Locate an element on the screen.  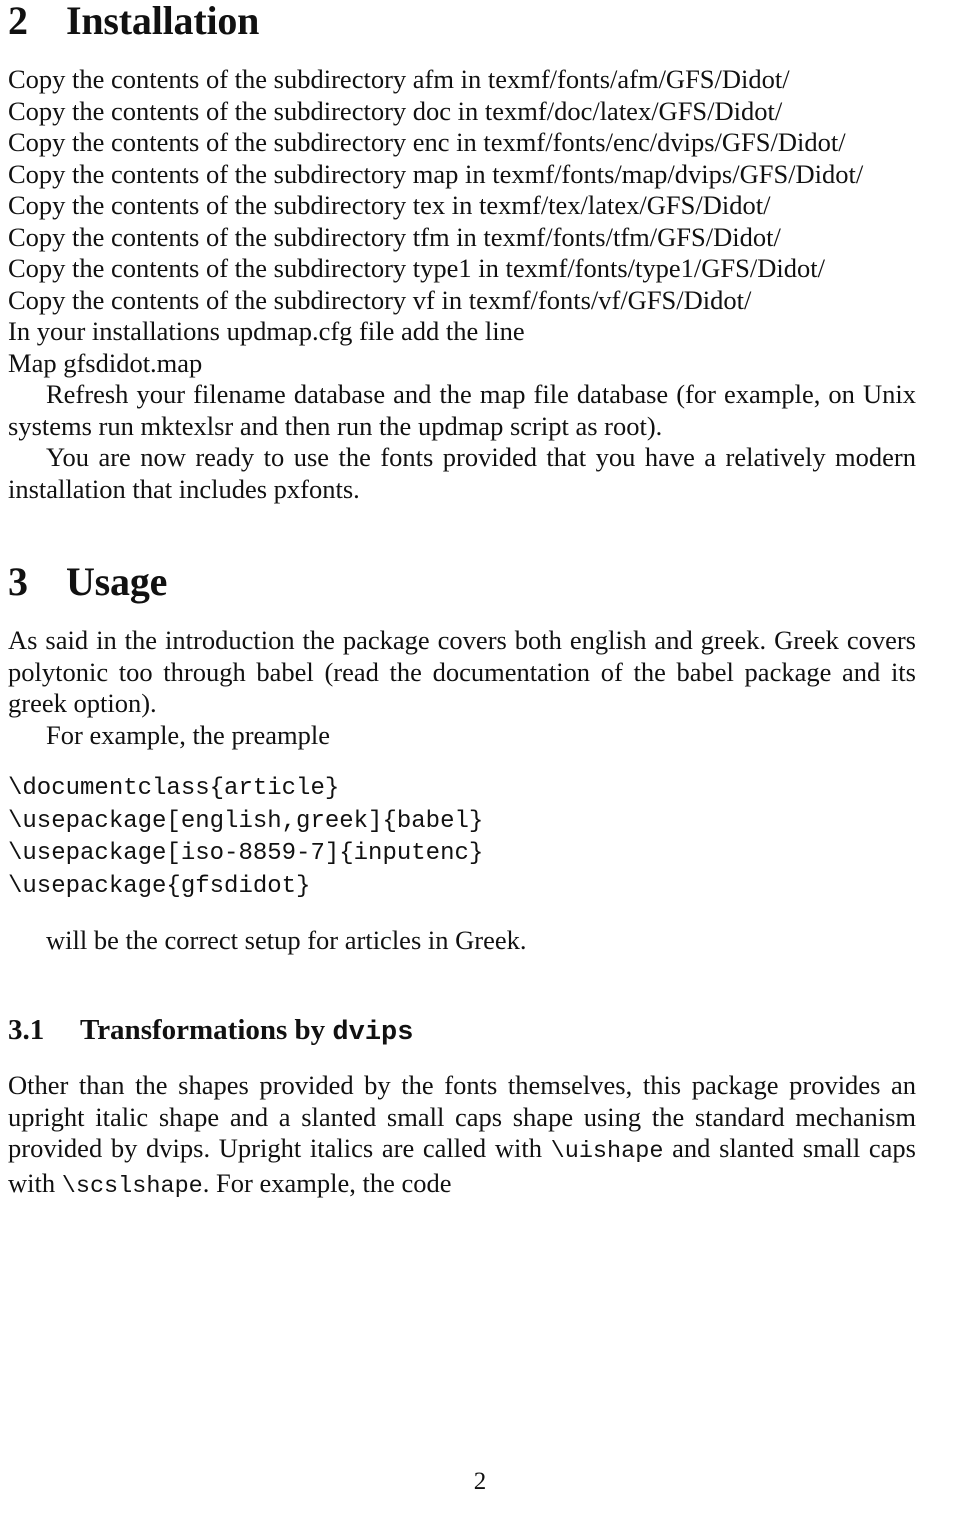
section-heading-installation: 2 Installation is located at coordinates (462, 21).